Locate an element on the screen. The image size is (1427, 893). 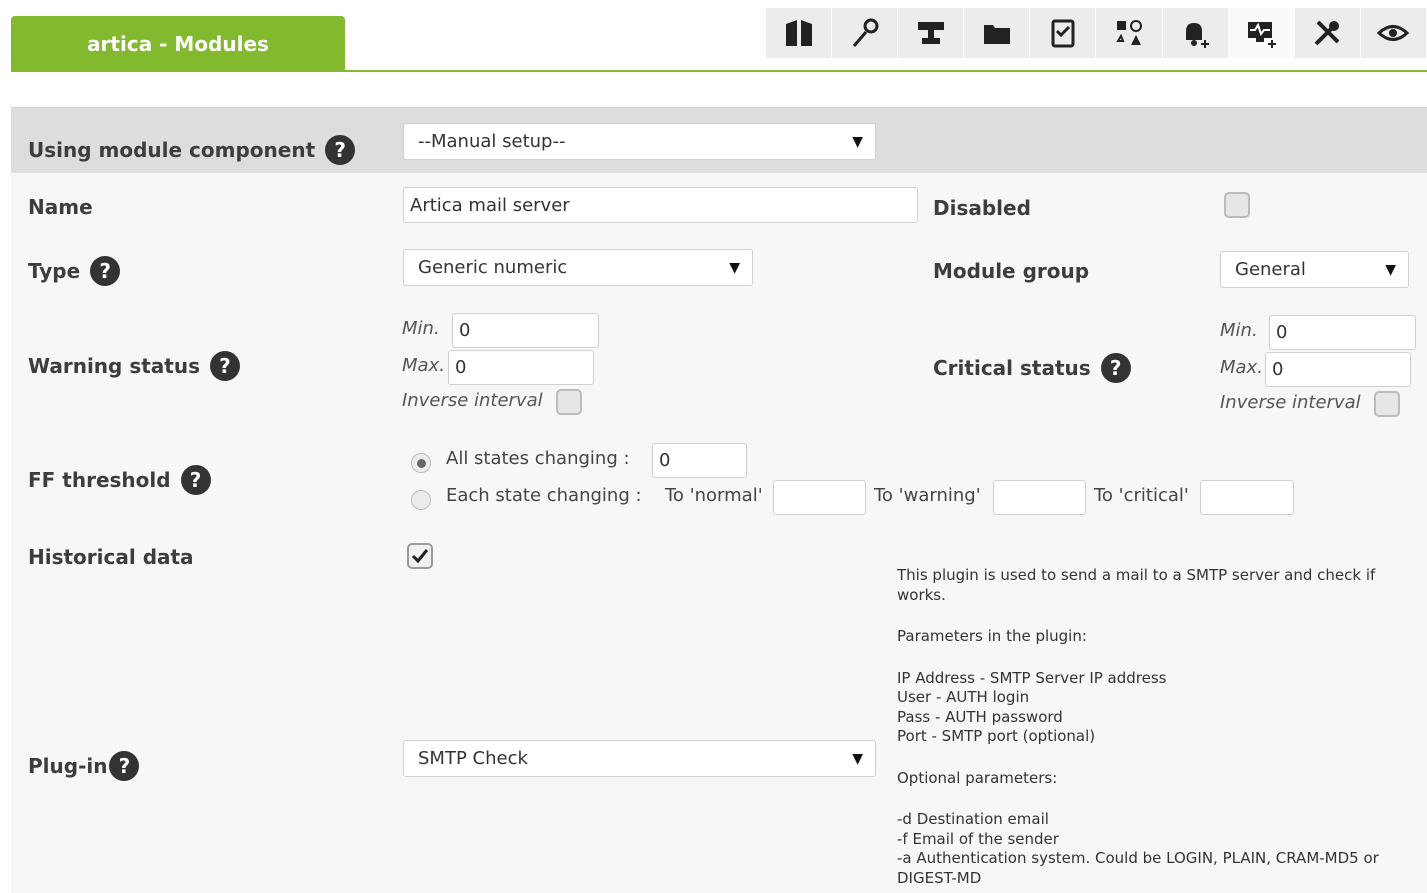
type-value: Generic numeric is located at coordinates (493, 267).